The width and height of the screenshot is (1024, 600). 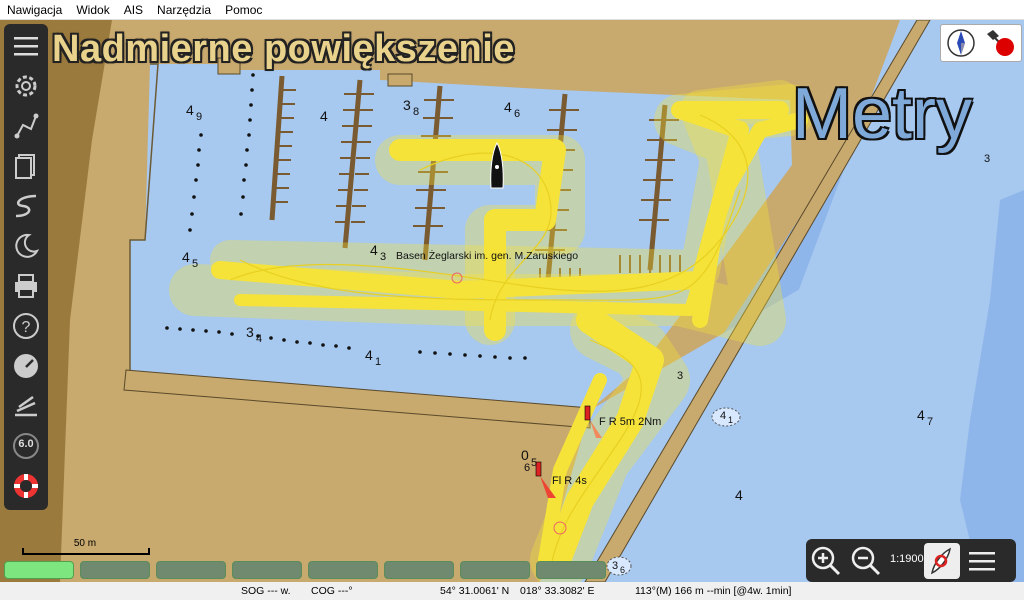 I want to click on scale-bar: 50 m, so click(x=86, y=546).